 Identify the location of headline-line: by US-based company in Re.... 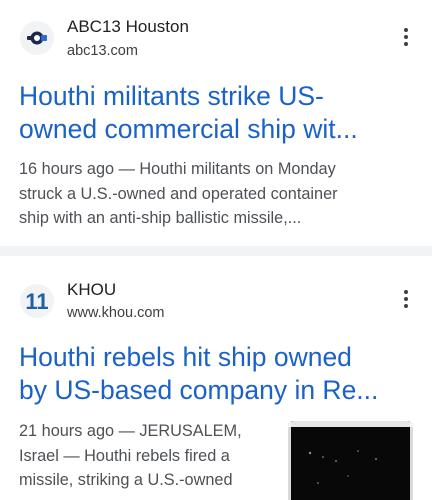
(199, 390).